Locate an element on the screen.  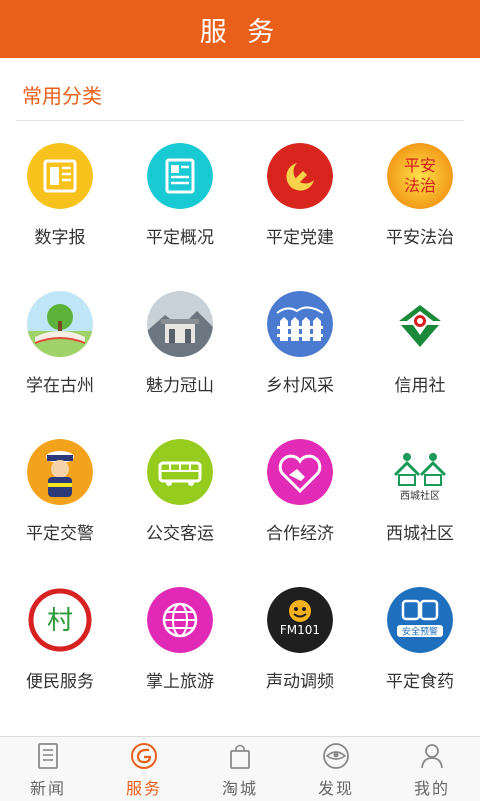
grid-item-police: 平定交警 is located at coordinates (60, 502).